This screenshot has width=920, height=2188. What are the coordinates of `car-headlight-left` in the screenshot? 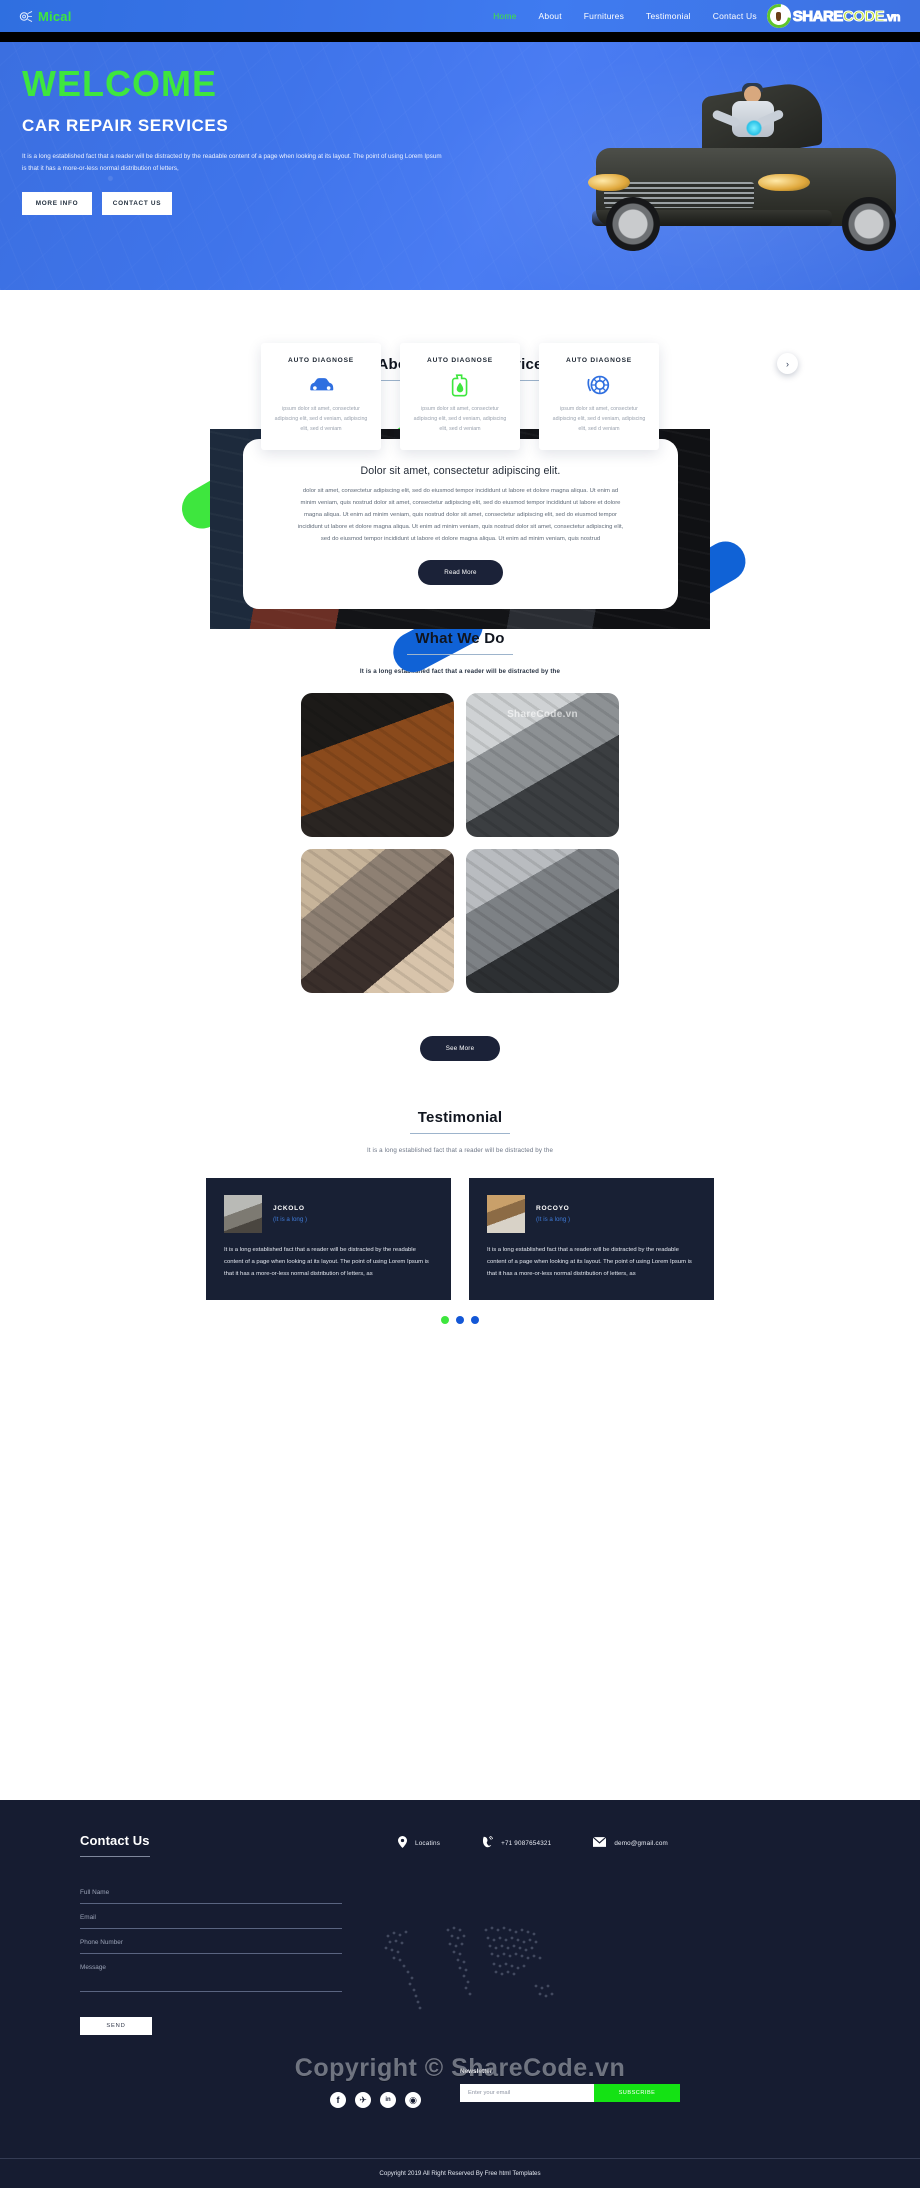 It's located at (609, 182).